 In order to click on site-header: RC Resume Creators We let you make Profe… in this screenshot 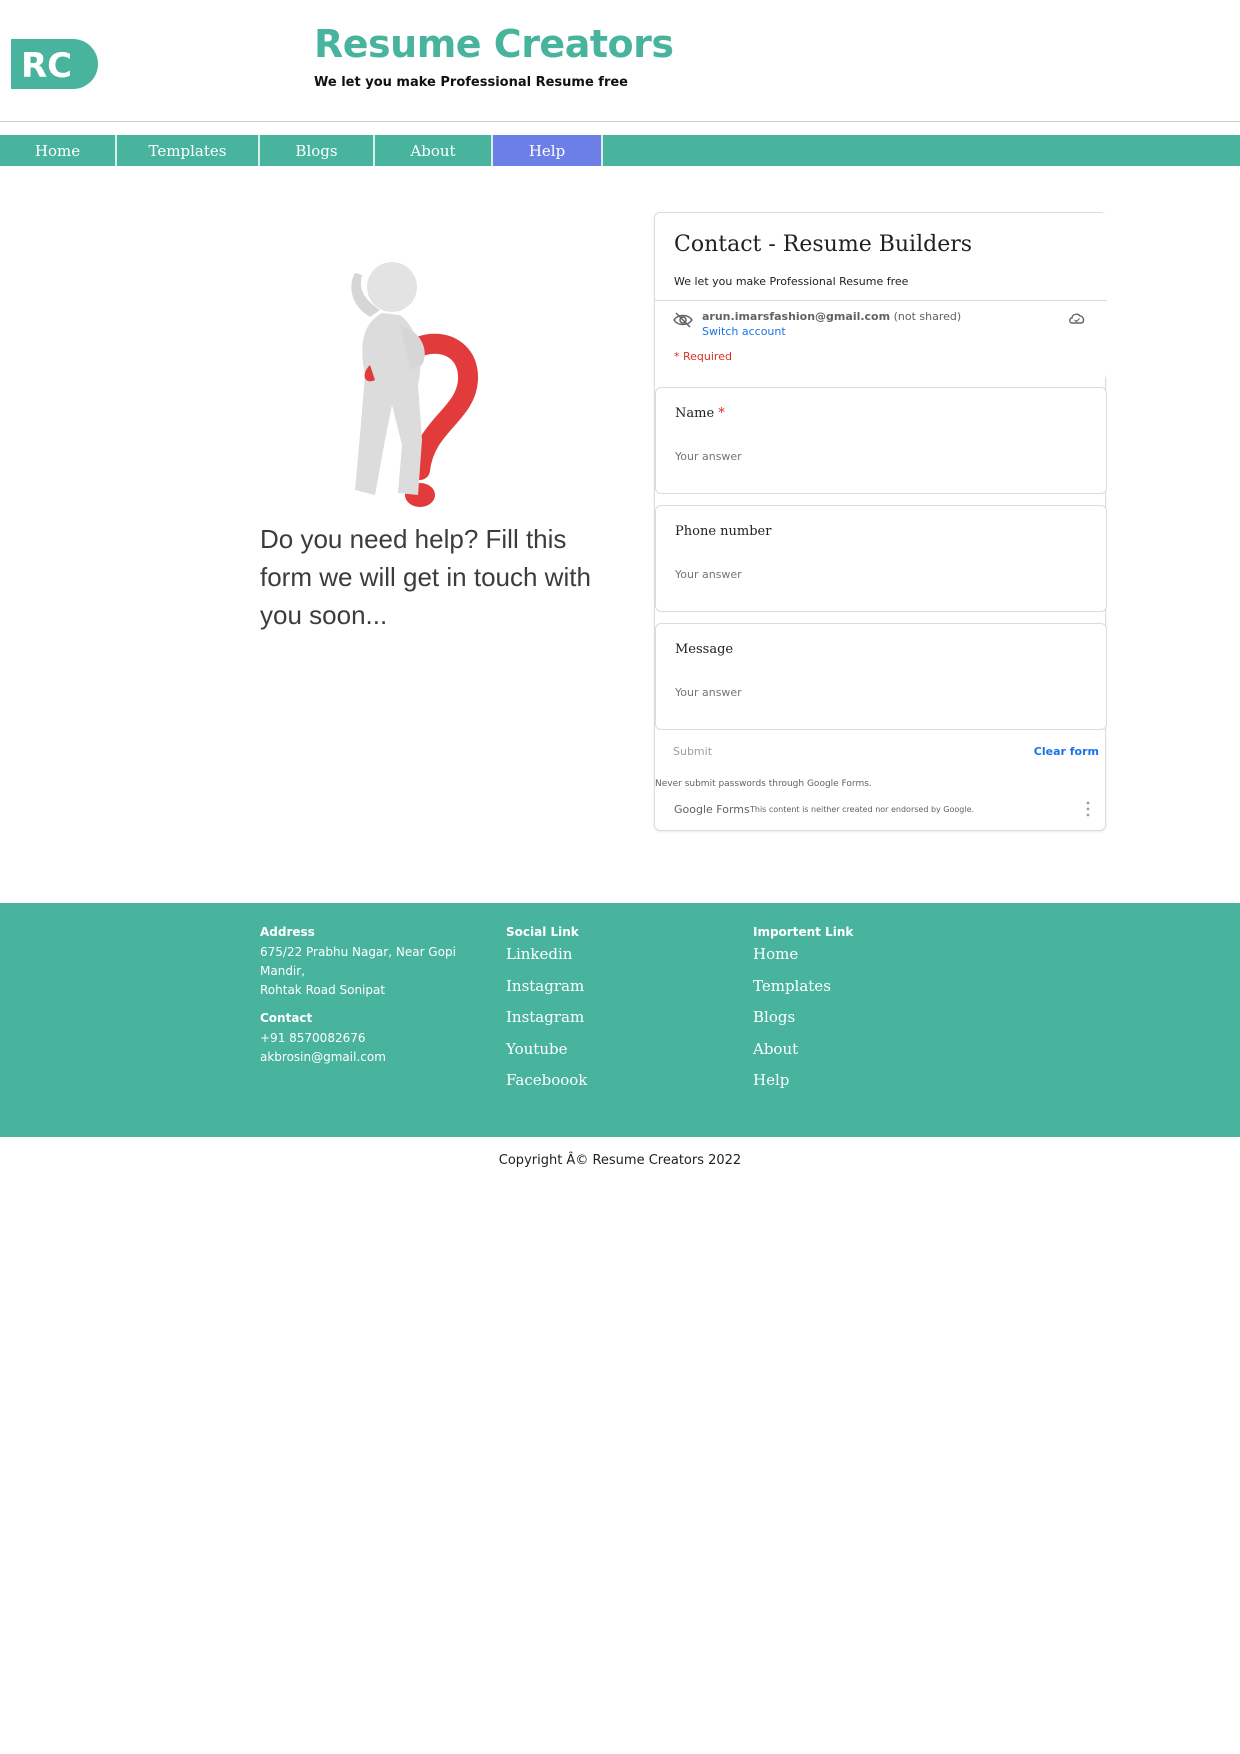, I will do `click(620, 61)`.